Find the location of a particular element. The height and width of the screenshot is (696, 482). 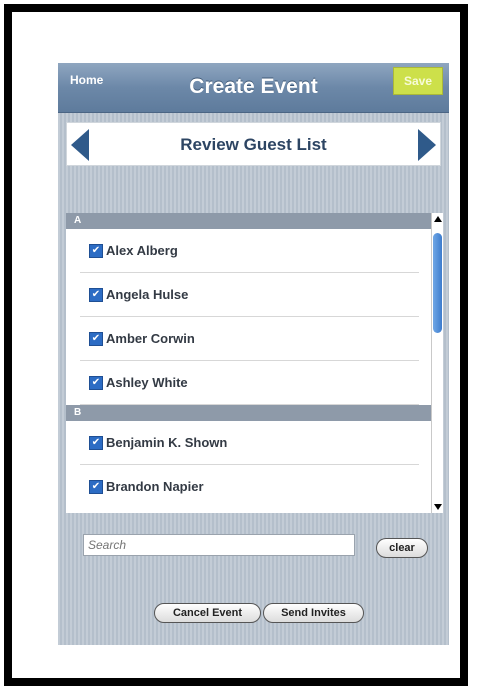

guest-row: ✔ Benjamin K. Shown is located at coordinates (249, 443).